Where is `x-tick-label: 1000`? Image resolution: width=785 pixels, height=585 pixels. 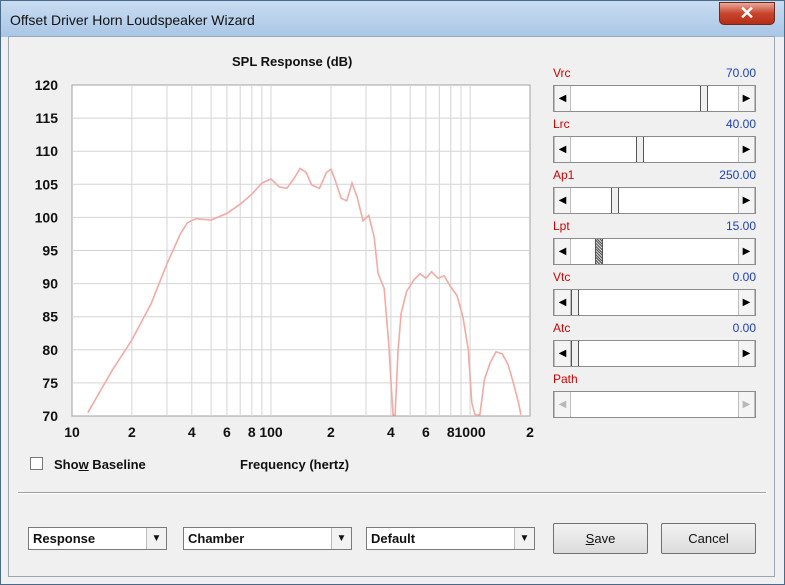
x-tick-label: 1000 is located at coordinates (470, 432).